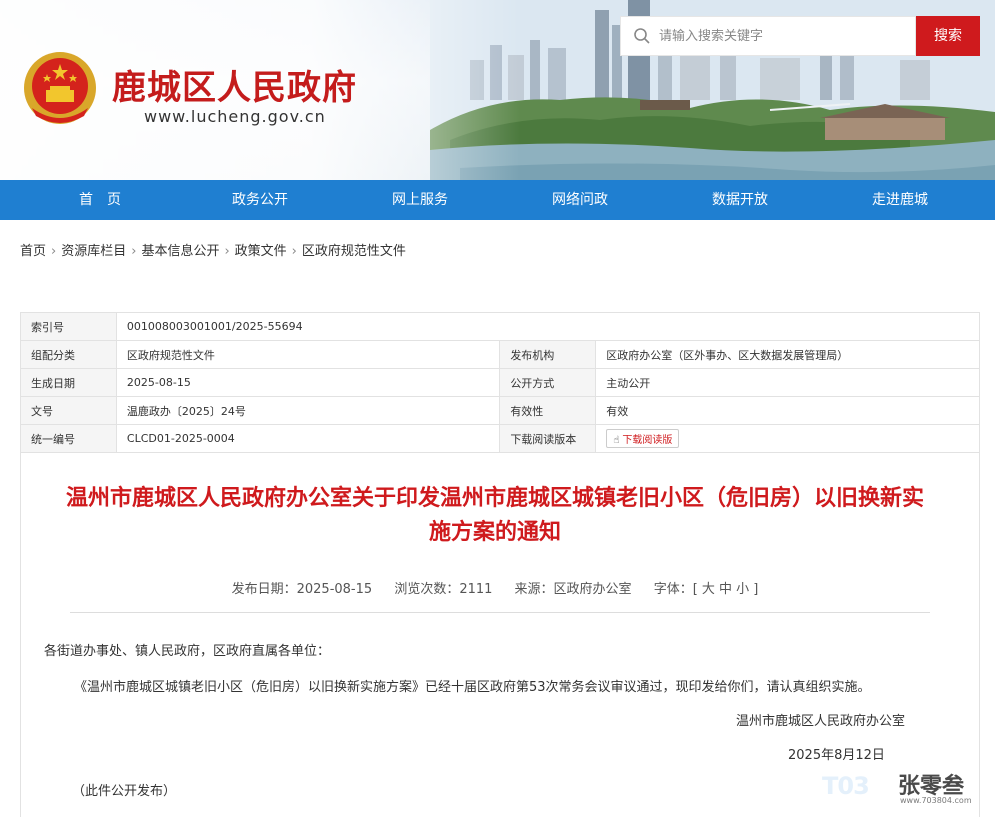  I want to click on nav-item-open-data: 数据开放, so click(740, 200).